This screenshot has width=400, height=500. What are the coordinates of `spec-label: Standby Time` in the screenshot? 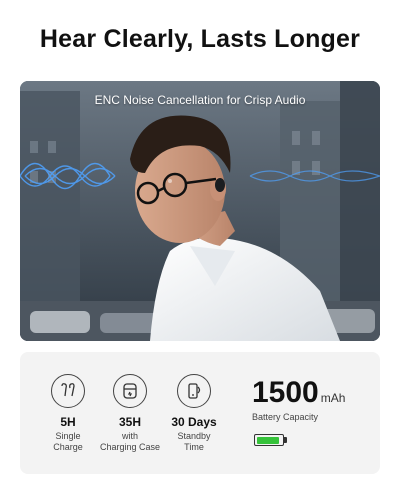 It's located at (194, 441).